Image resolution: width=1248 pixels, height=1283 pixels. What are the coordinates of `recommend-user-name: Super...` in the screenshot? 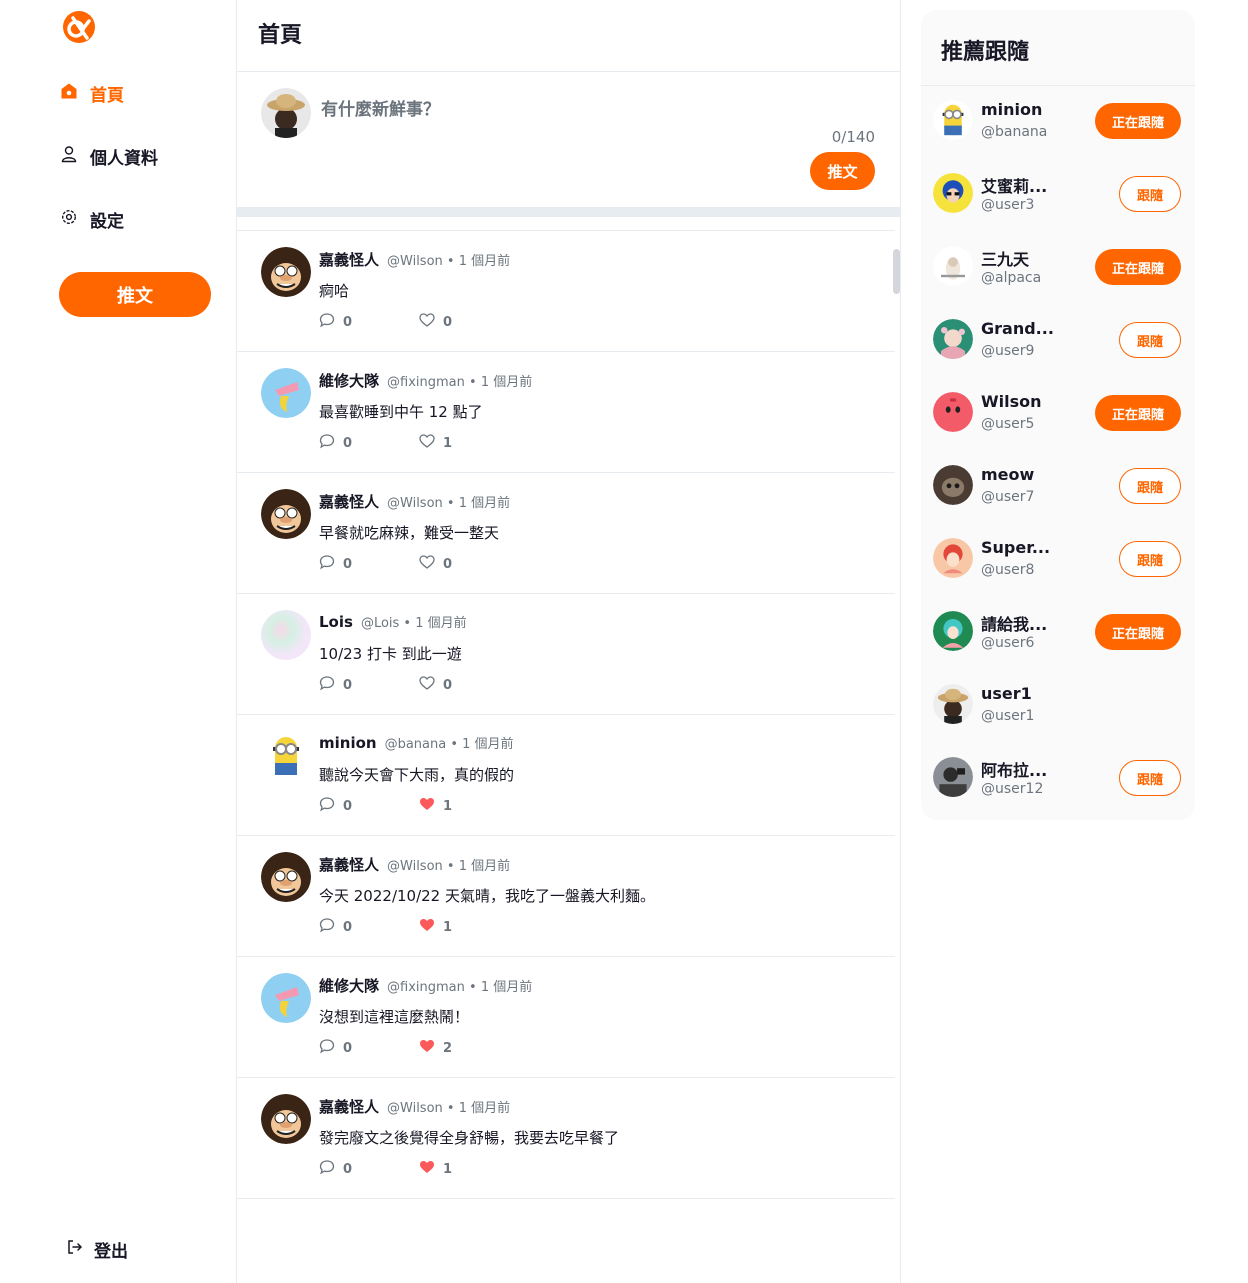 It's located at (1015, 547).